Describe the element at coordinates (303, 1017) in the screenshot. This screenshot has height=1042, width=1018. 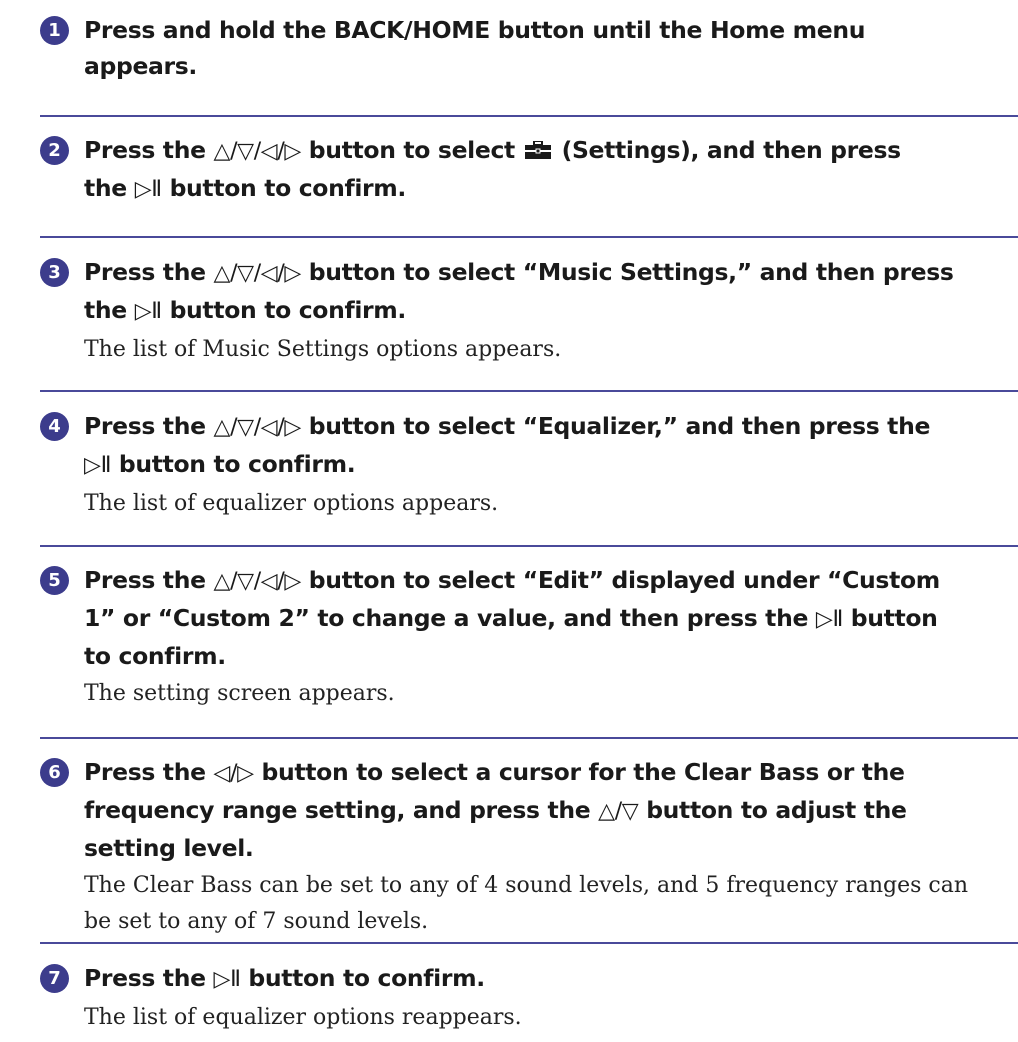
I see `step-description: The list of equalizer options reappears.` at that location.